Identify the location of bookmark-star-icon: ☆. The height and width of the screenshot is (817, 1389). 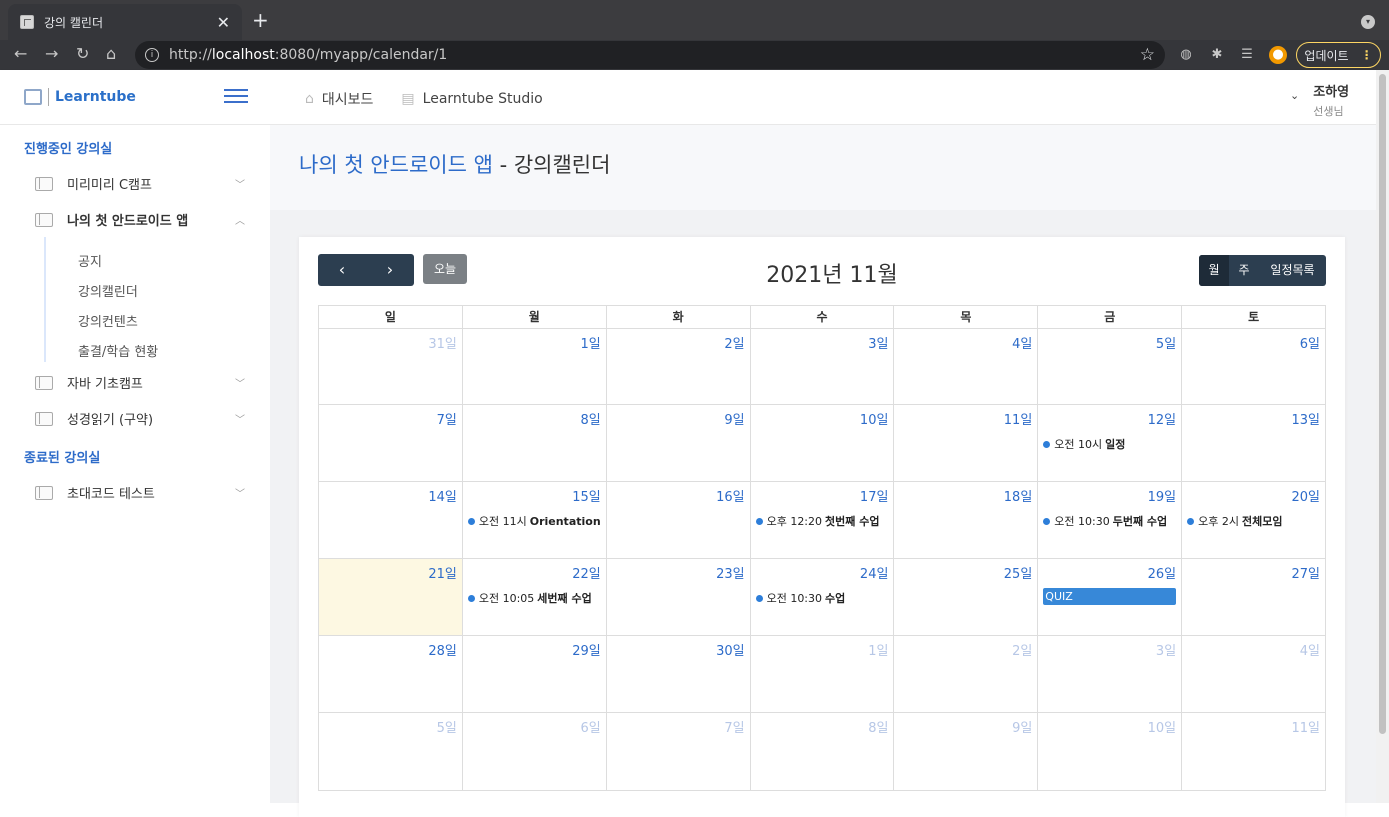
(1147, 55).